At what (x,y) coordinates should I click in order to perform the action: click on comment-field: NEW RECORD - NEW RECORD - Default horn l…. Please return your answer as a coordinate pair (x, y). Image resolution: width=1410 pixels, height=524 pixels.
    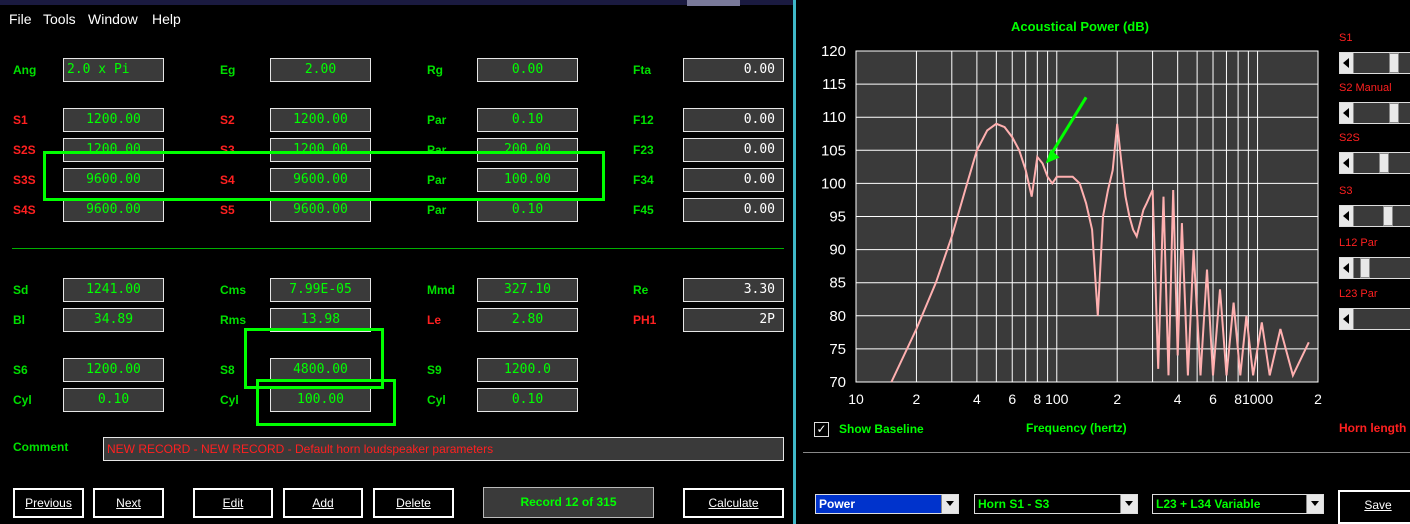
    Looking at the image, I should click on (443, 449).